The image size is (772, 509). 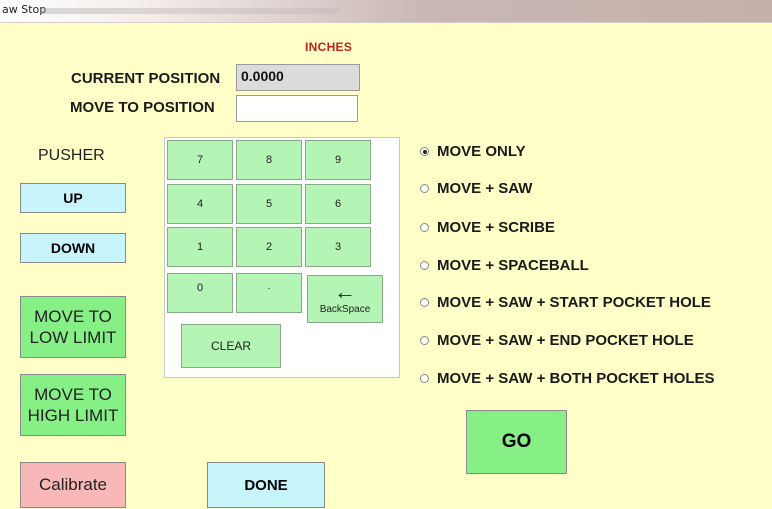 What do you see at coordinates (142, 107) in the screenshot?
I see `move-to-position-label: MOVE TO POSITION` at bounding box center [142, 107].